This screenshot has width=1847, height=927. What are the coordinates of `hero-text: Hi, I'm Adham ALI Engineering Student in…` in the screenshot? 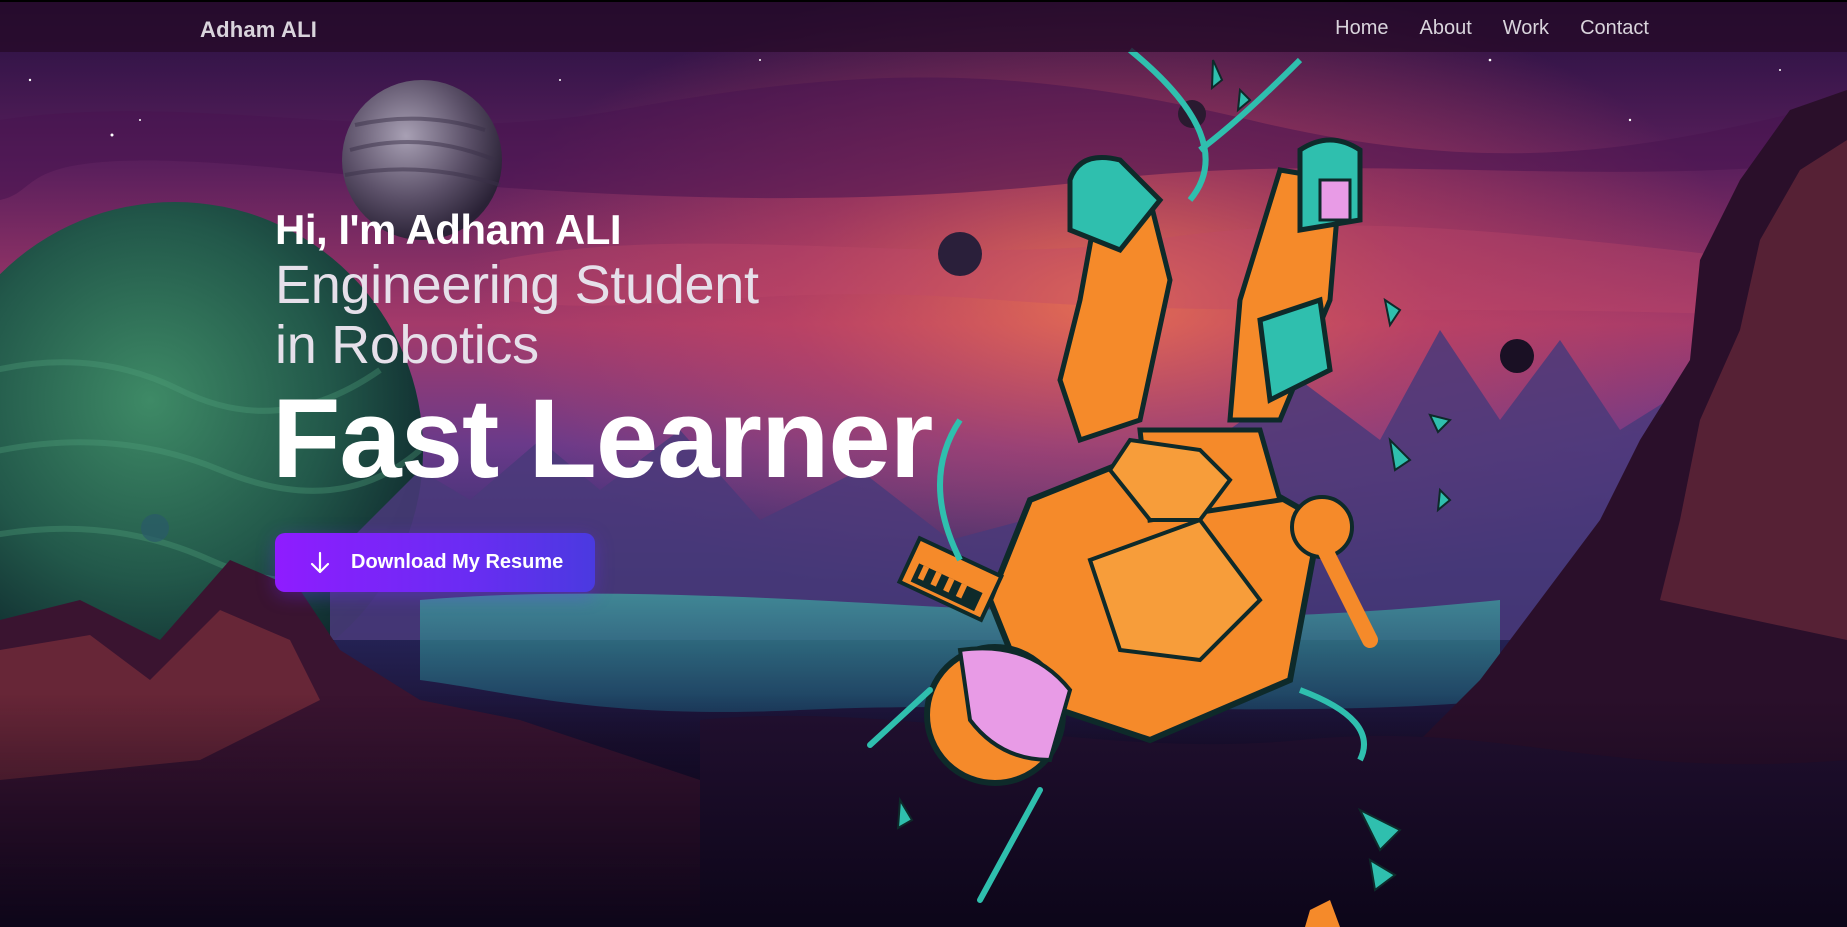 It's located at (602, 353).